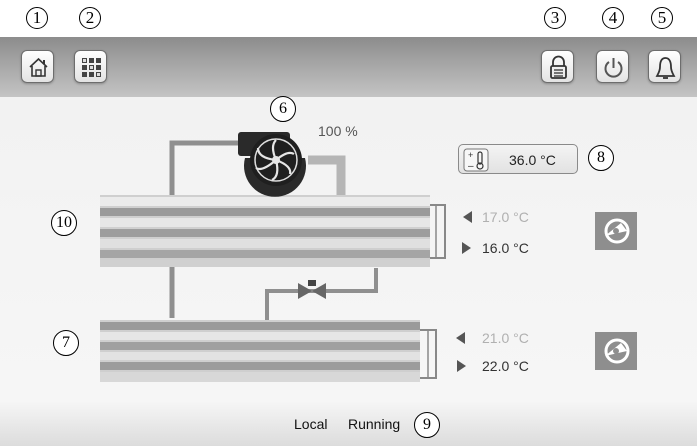 This screenshot has height=446, width=697. What do you see at coordinates (601, 158) in the screenshot?
I see `callout-8: 8` at bounding box center [601, 158].